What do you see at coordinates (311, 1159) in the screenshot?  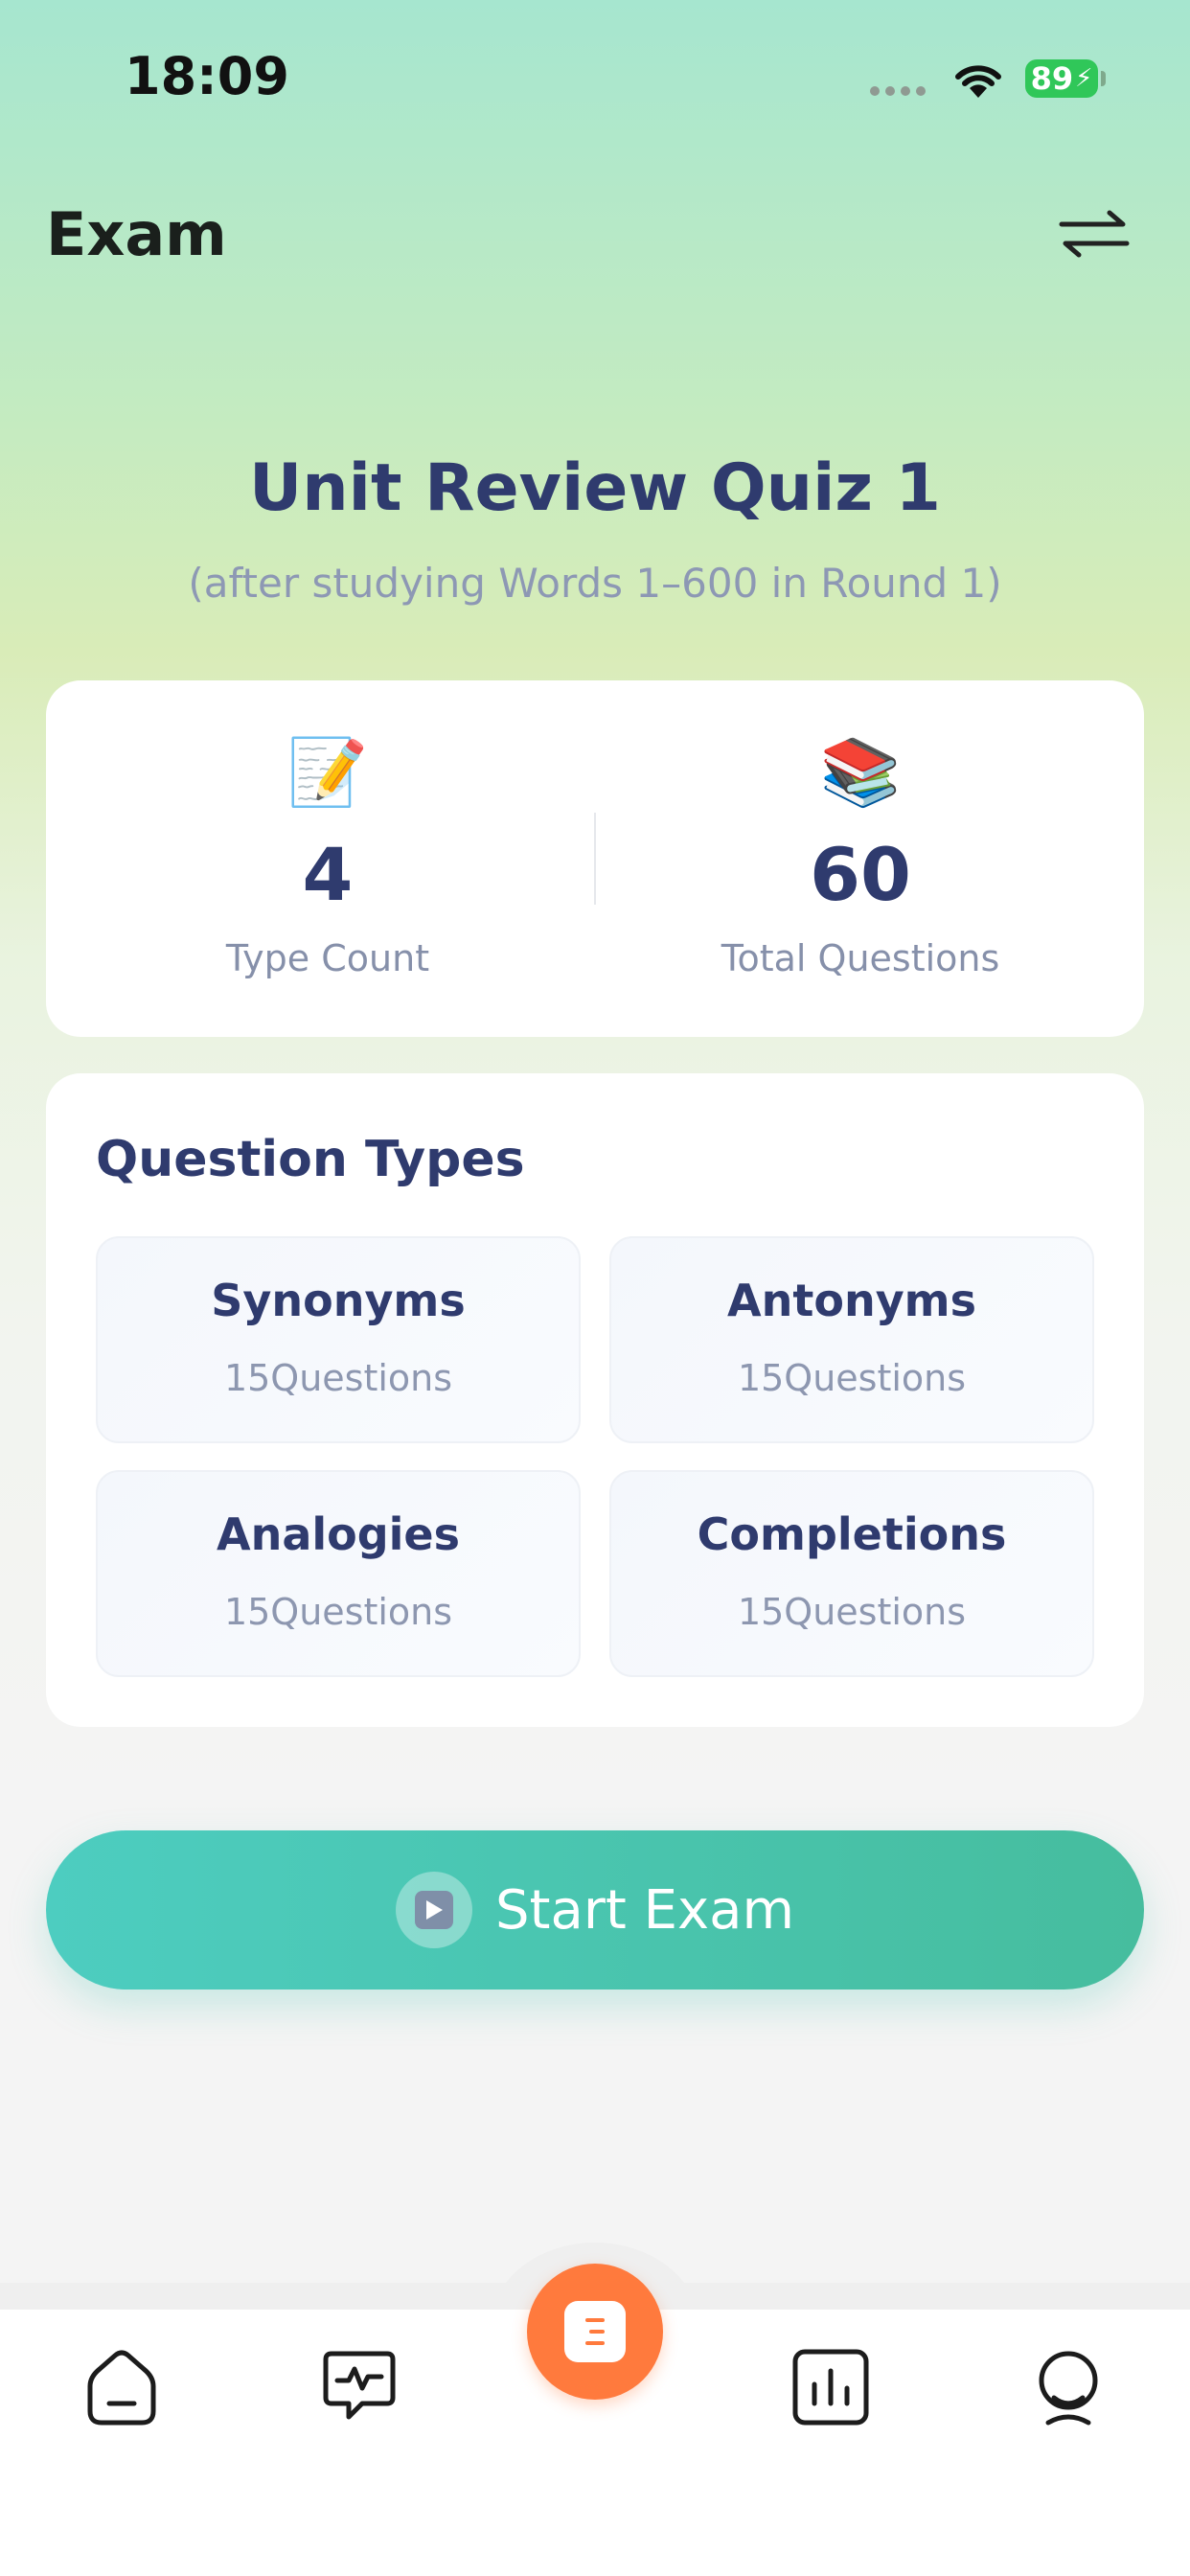 I see `question-types-title: Question Types` at bounding box center [311, 1159].